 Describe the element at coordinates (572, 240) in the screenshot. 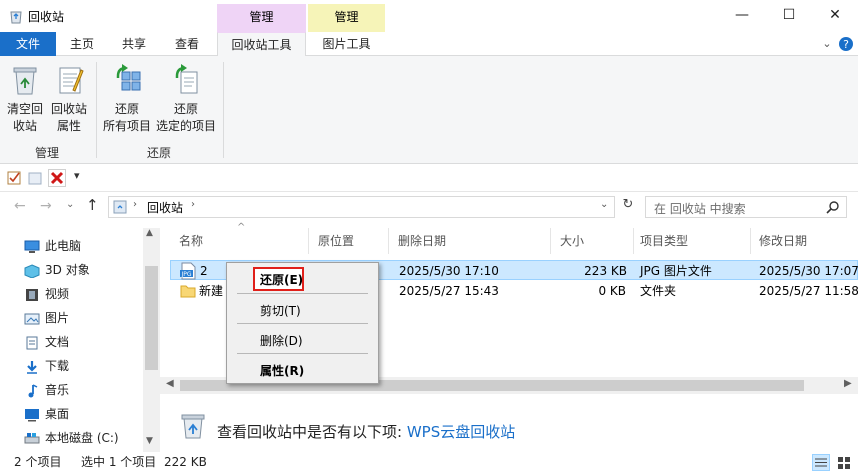

I see `column-header-size: 大小` at that location.